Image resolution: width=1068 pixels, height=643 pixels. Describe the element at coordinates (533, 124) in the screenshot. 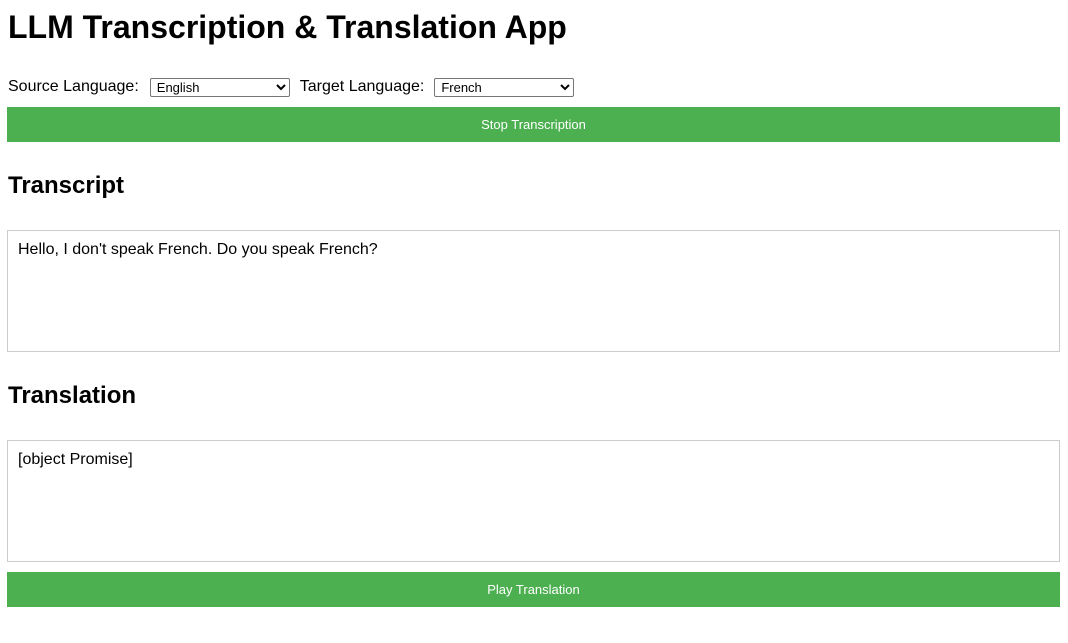

I see `stop-transcription-button: Stop Transcription` at that location.